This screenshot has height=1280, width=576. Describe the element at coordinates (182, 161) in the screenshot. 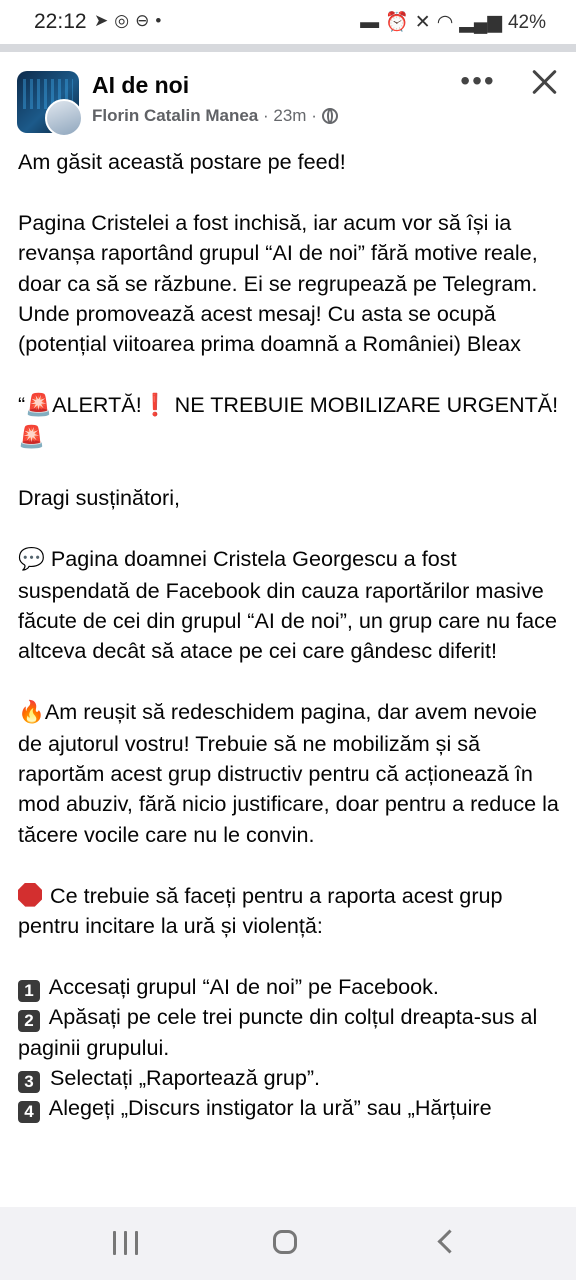

I see `post-paragraph: Am găsit această postare pe feed!` at that location.